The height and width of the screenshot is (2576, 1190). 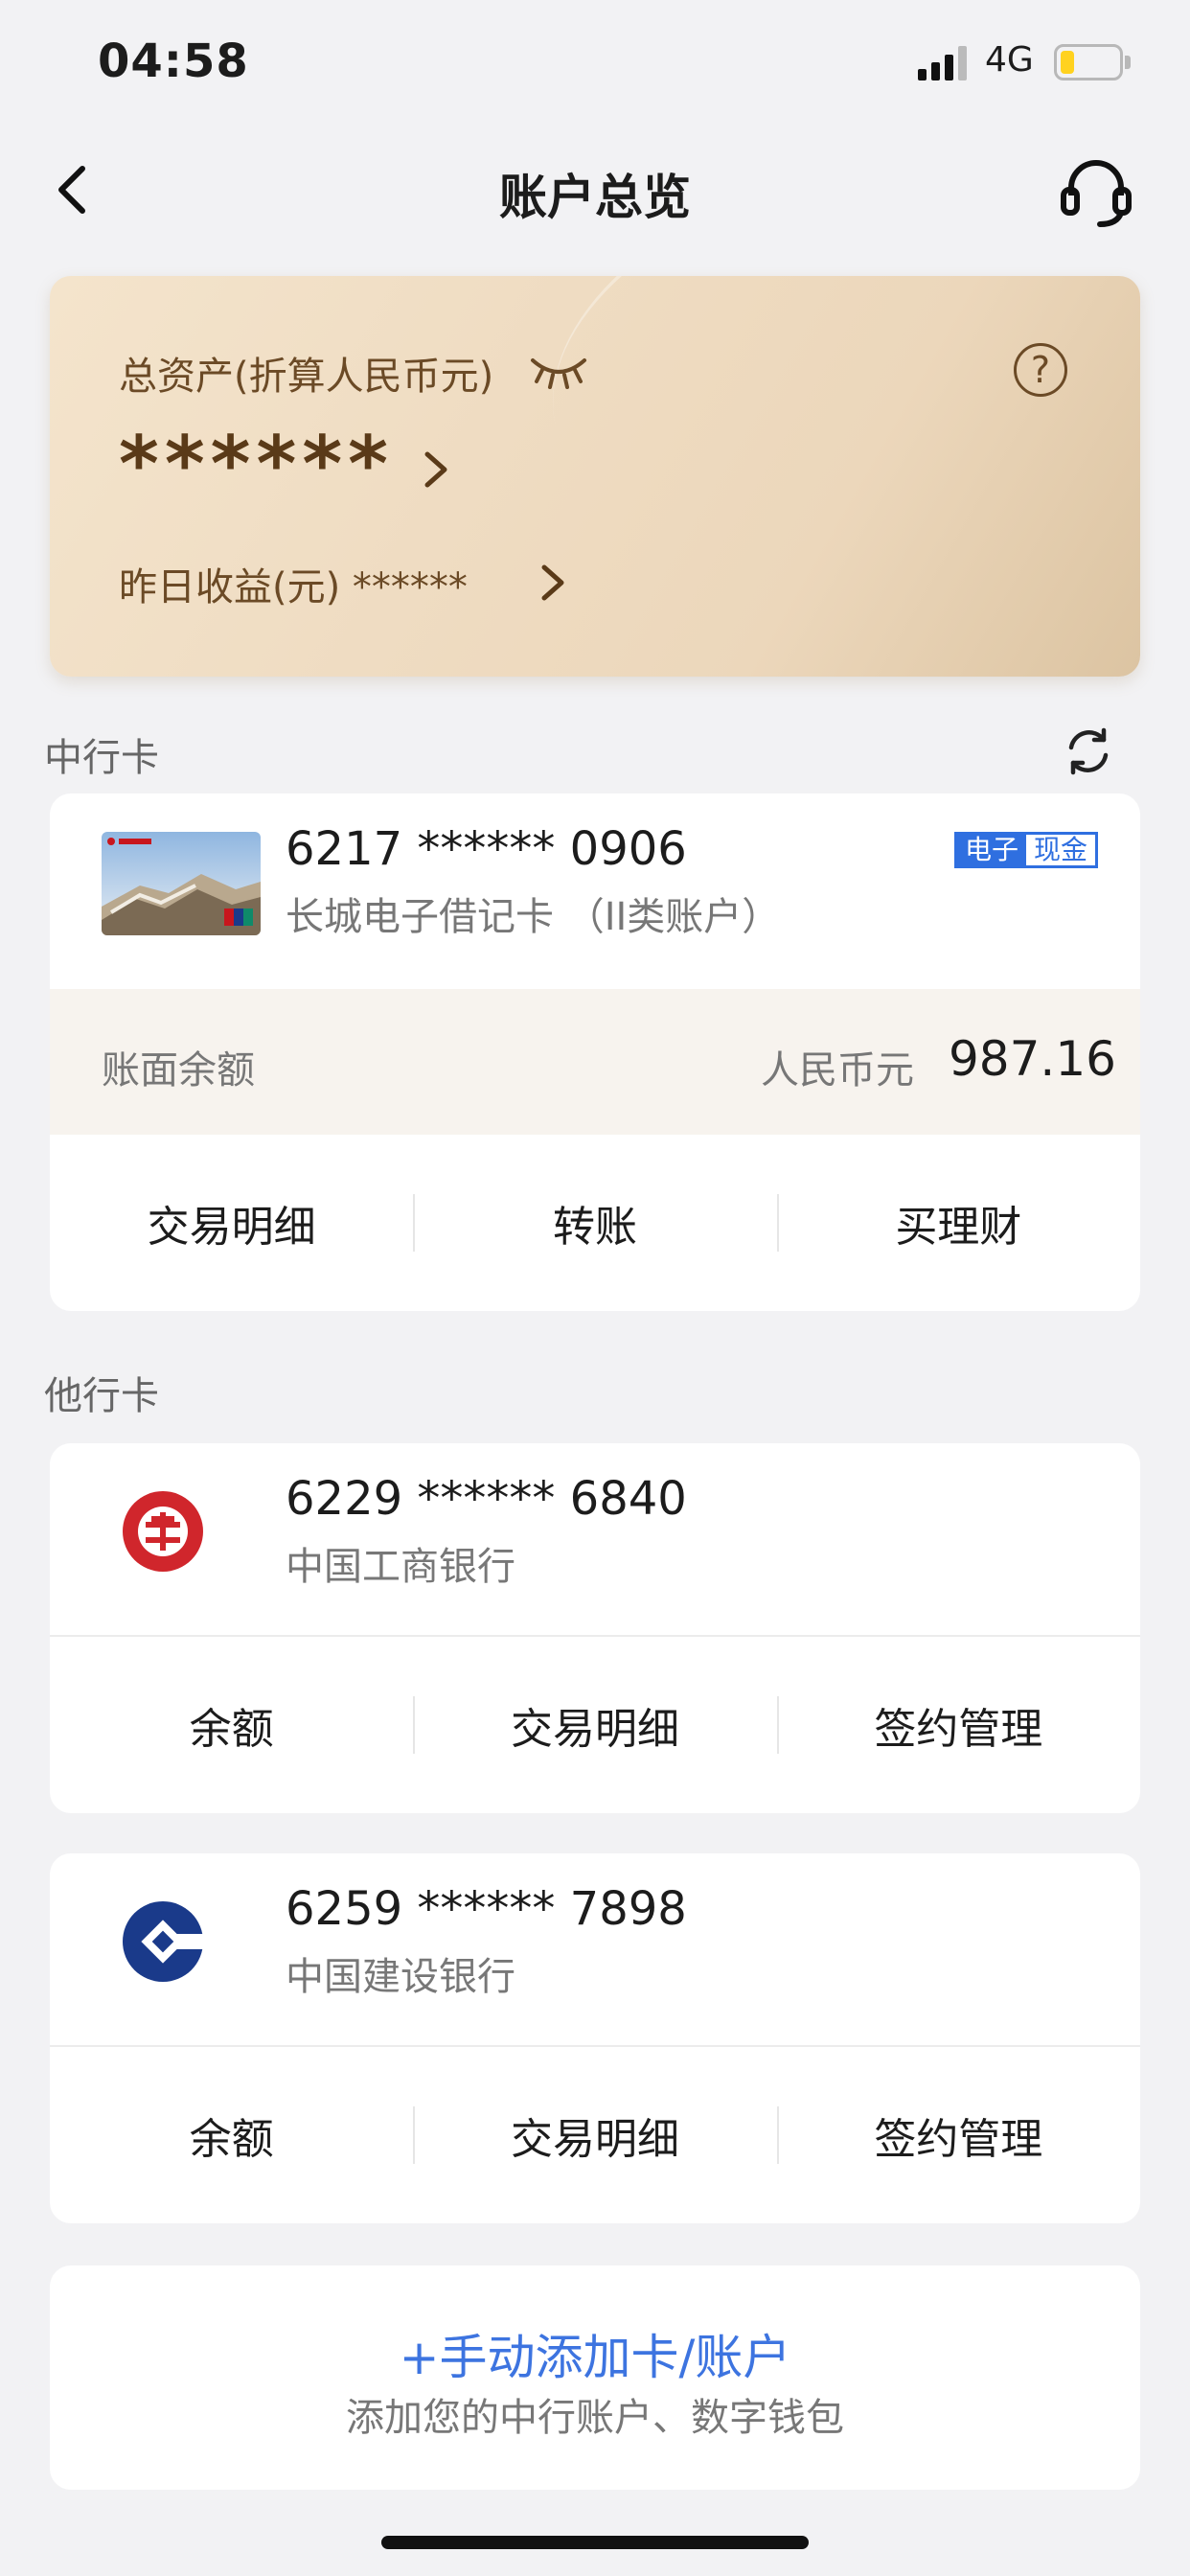 I want to click on balance-row: 账面余额 人民币元 987.16, so click(x=595, y=1062).